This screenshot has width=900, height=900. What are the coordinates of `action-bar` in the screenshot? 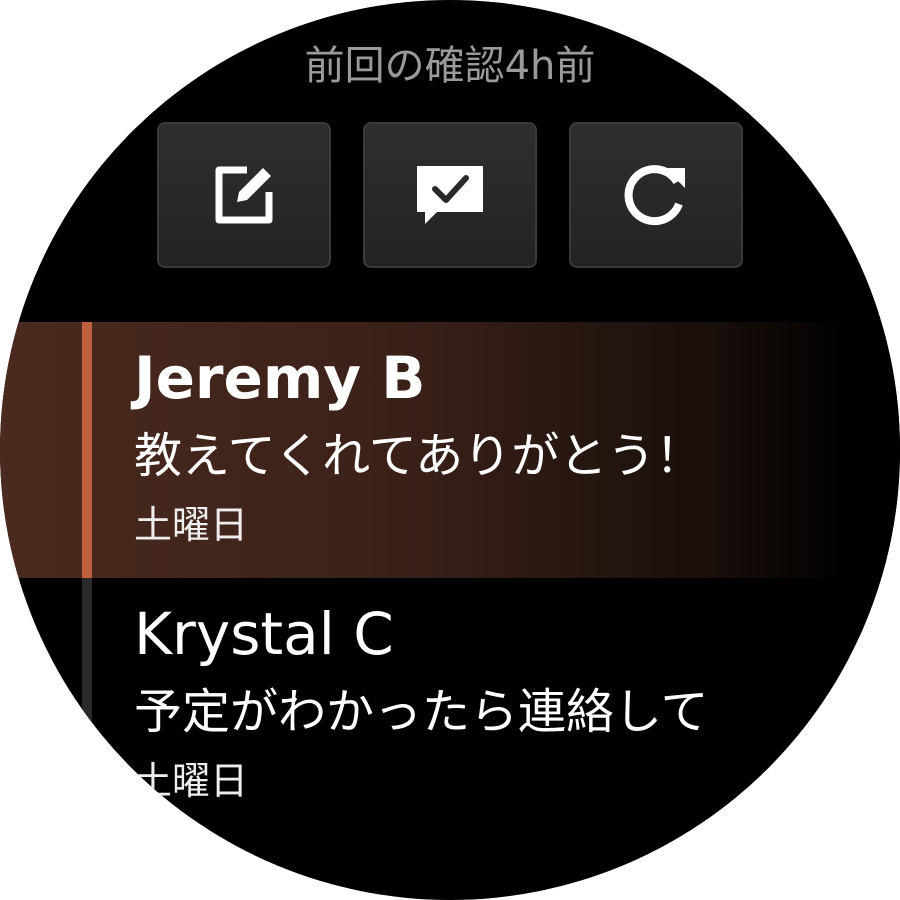 It's located at (450, 195).